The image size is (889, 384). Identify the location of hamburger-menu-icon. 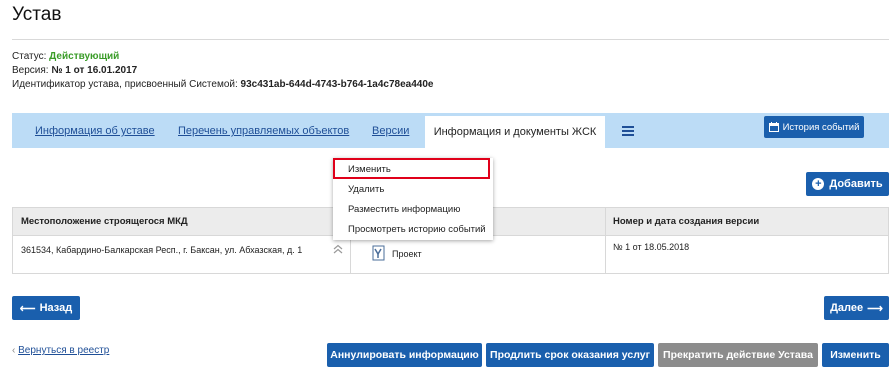
(628, 131).